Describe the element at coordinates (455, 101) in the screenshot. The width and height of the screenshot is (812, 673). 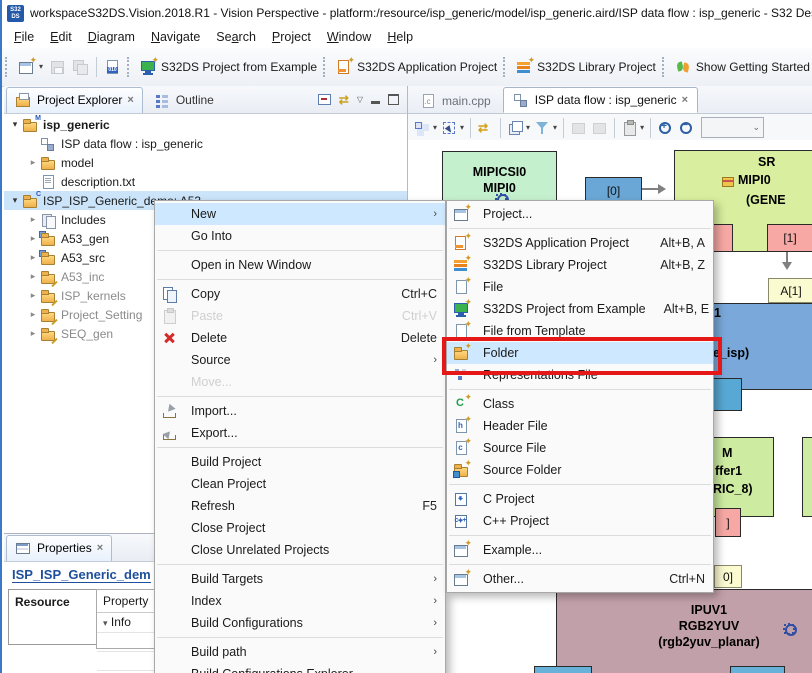
I see `editor-tab-main-cpp: .c main.cpp` at that location.